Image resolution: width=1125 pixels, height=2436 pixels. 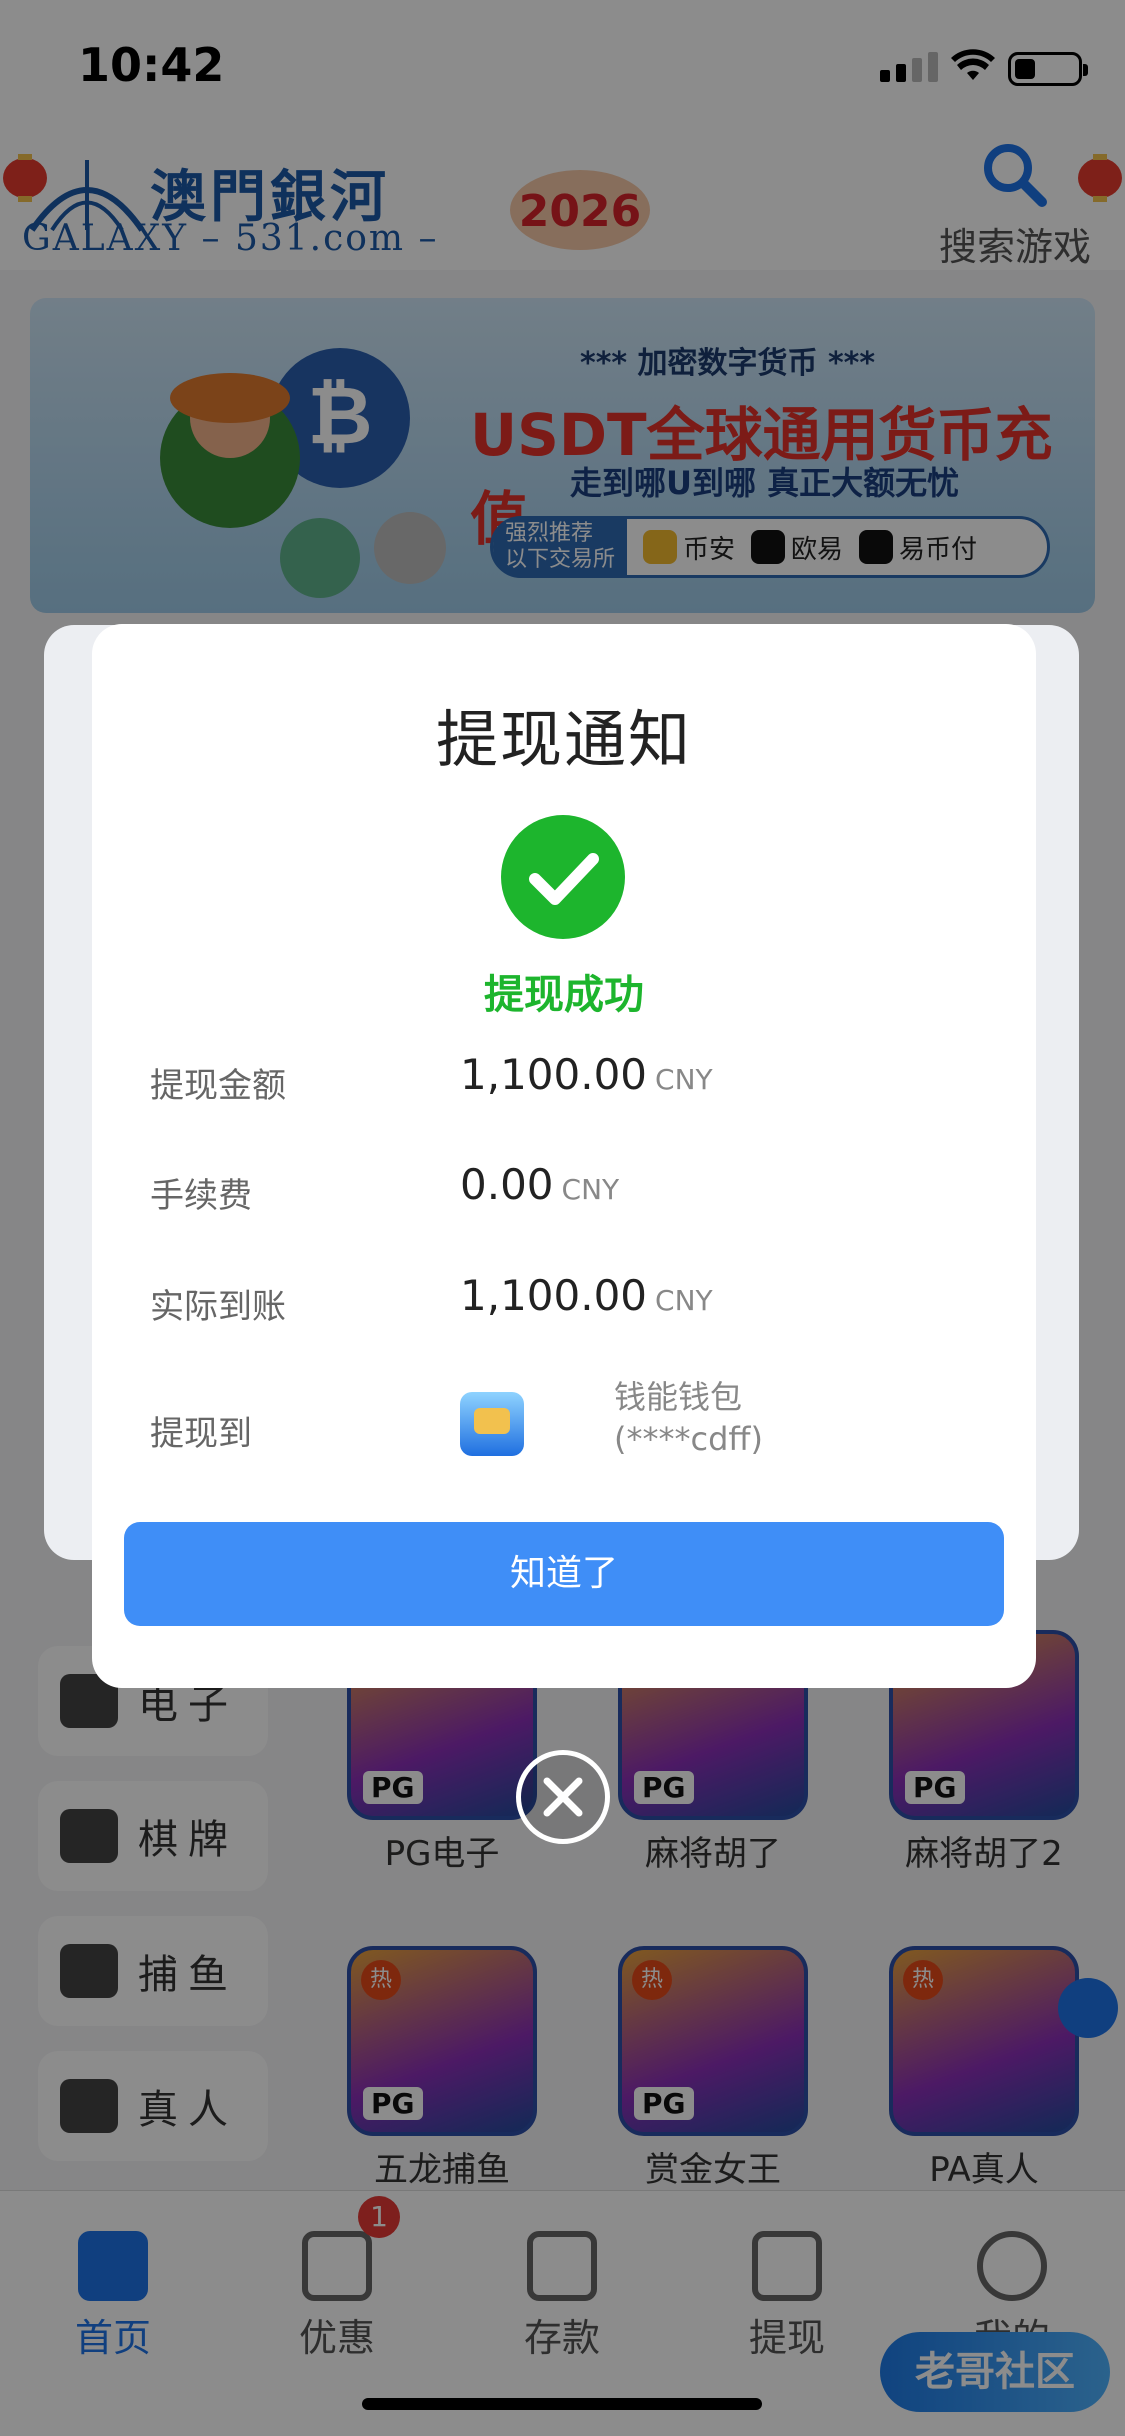 I want to click on row-label: 手续费, so click(x=201, y=1196).